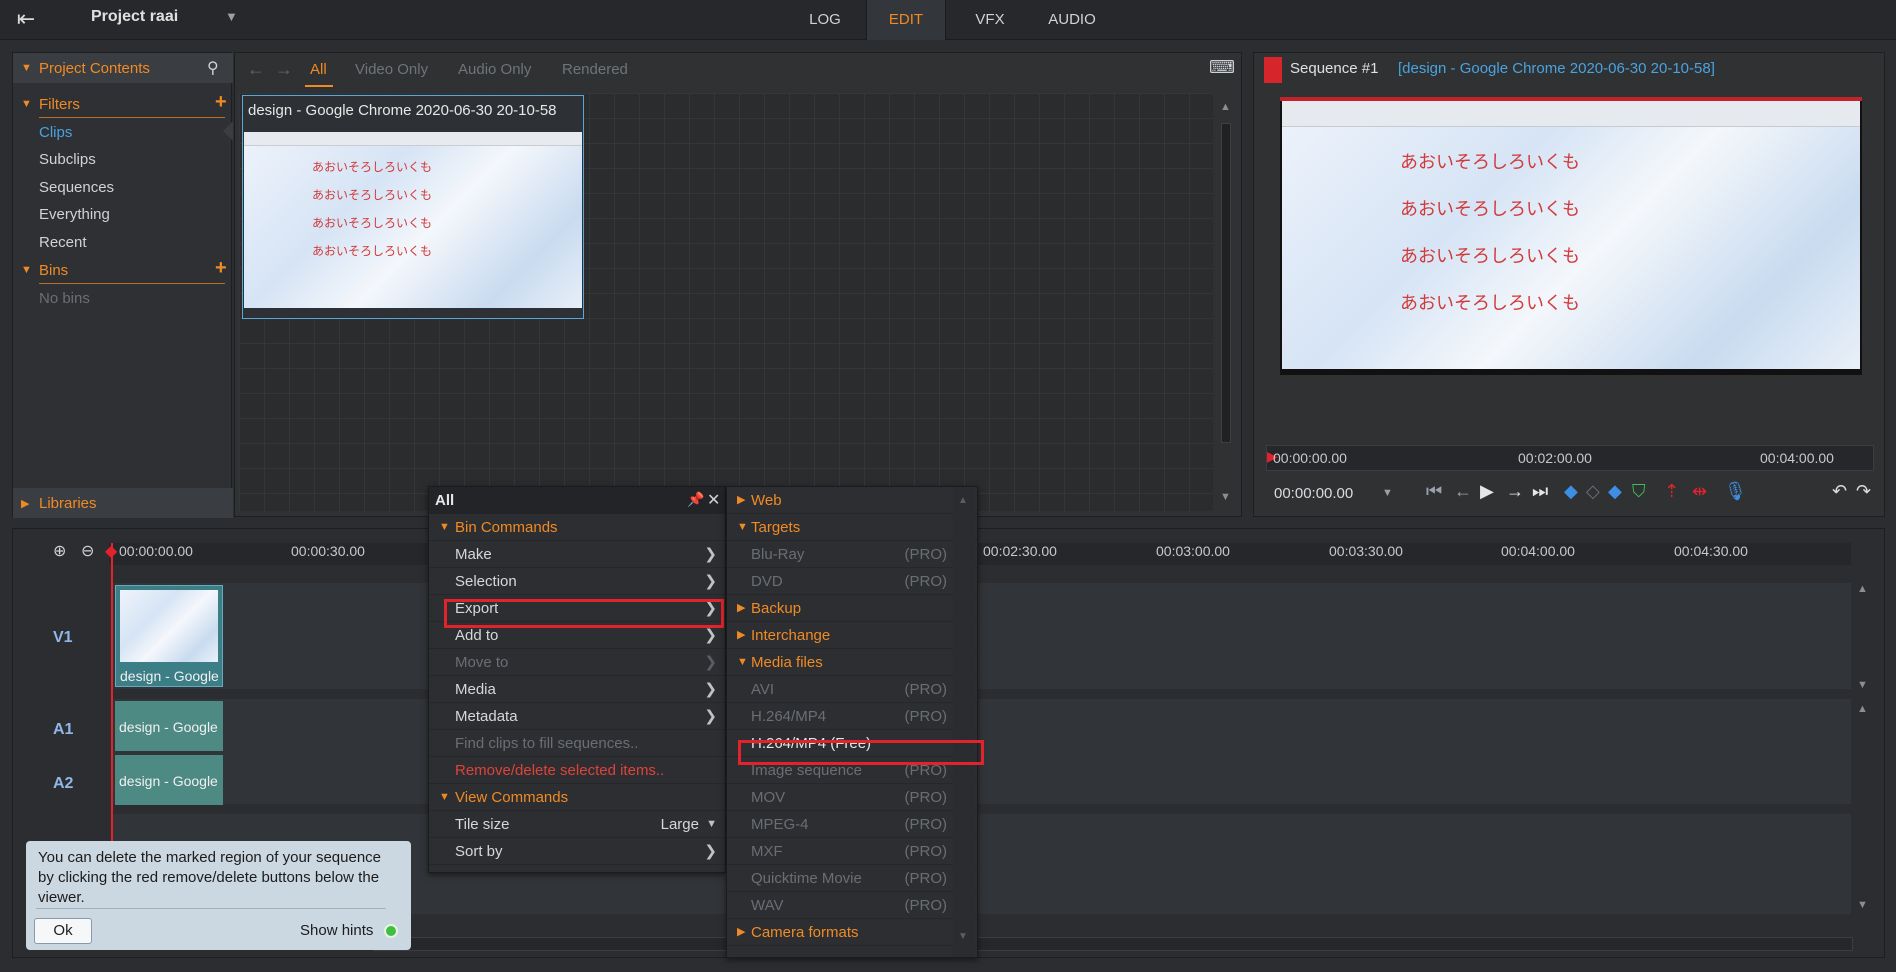 The image size is (1896, 972). What do you see at coordinates (59, 104) in the screenshot?
I see `filters-label: Filters` at bounding box center [59, 104].